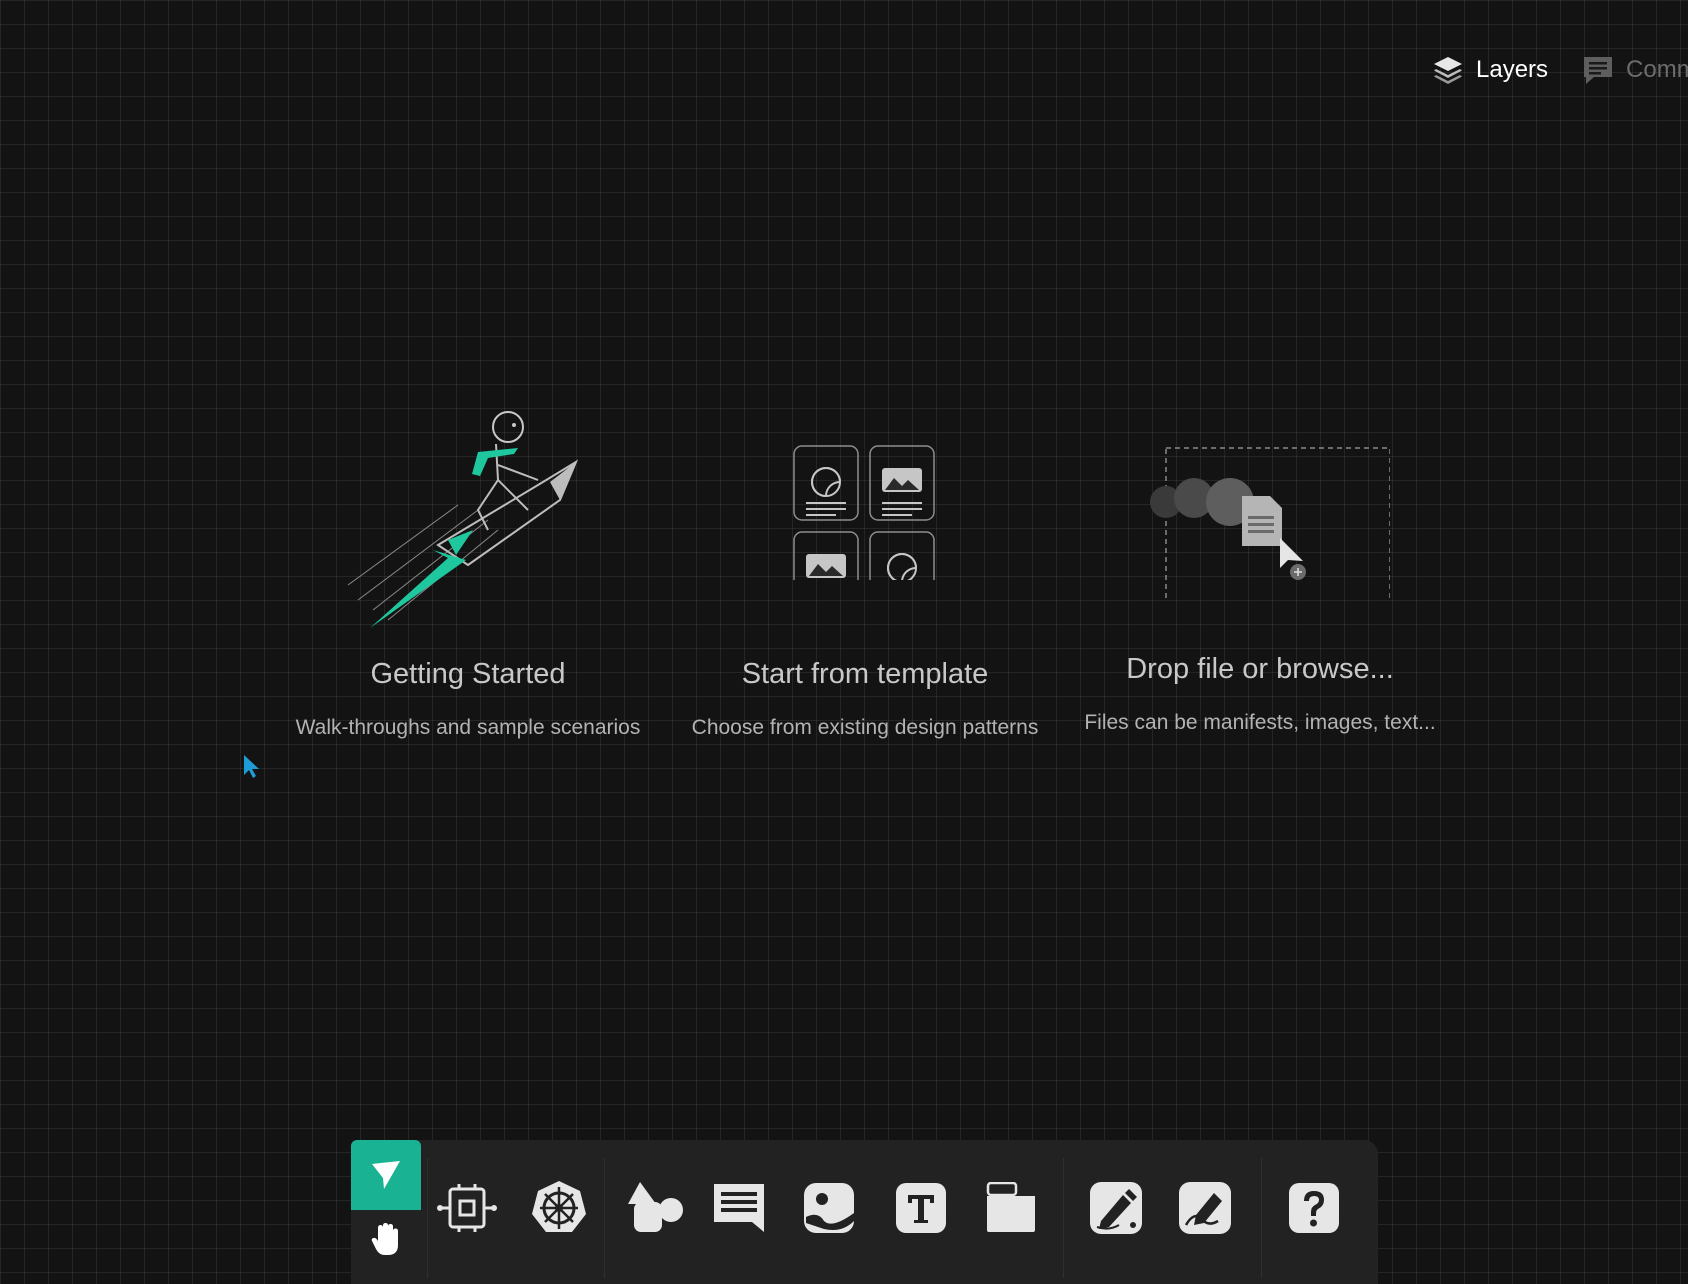 Image resolution: width=1688 pixels, height=1284 pixels. What do you see at coordinates (1657, 69) in the screenshot?
I see `comments-label: Comm` at bounding box center [1657, 69].